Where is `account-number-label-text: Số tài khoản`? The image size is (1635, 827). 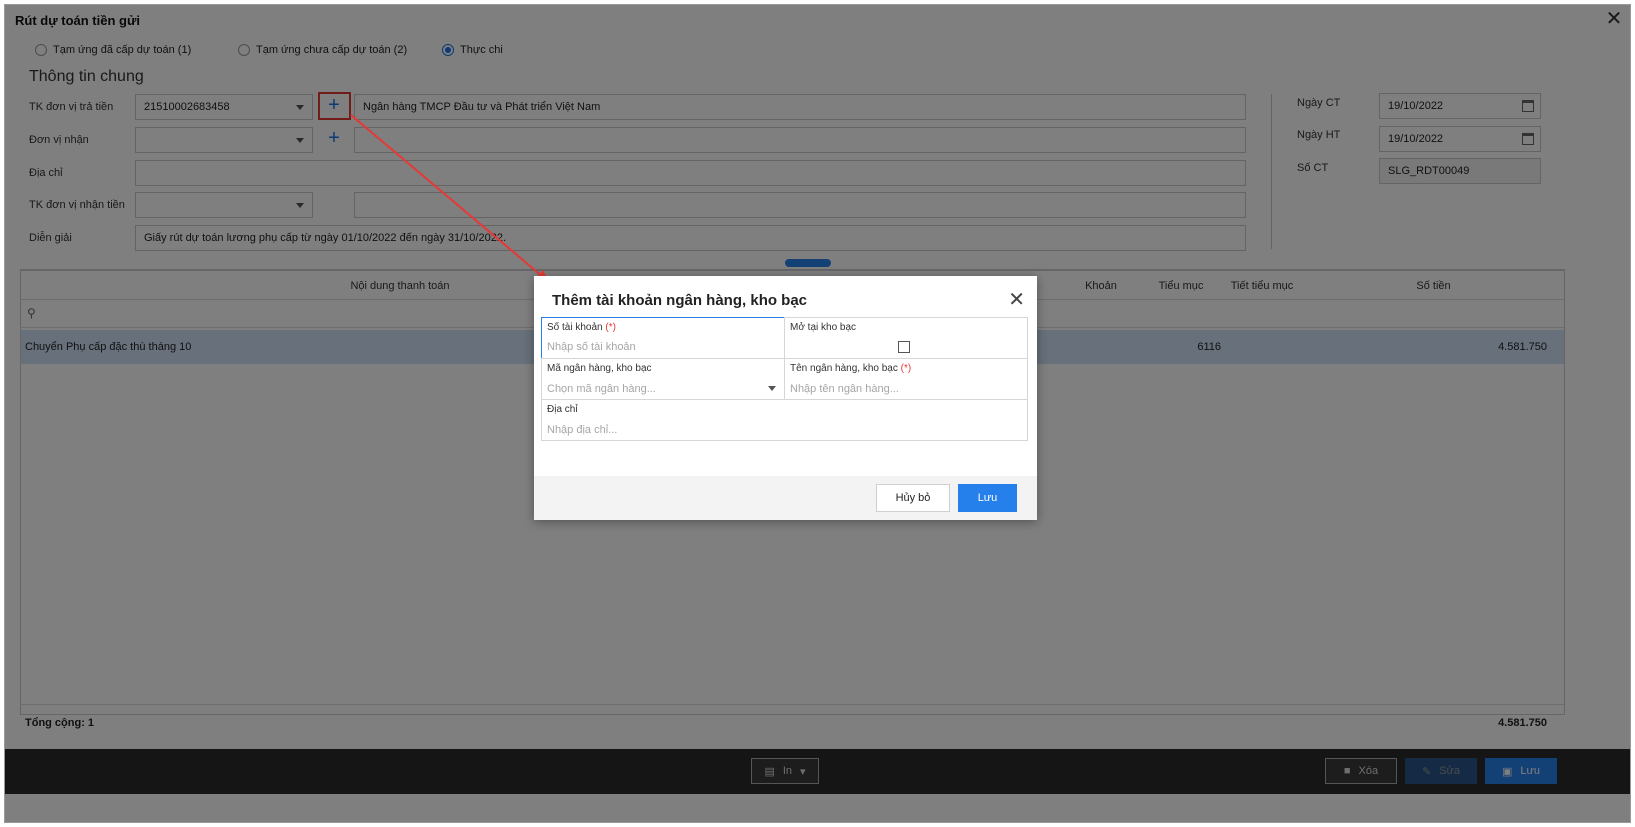 account-number-label-text: Số tài khoản is located at coordinates (575, 327).